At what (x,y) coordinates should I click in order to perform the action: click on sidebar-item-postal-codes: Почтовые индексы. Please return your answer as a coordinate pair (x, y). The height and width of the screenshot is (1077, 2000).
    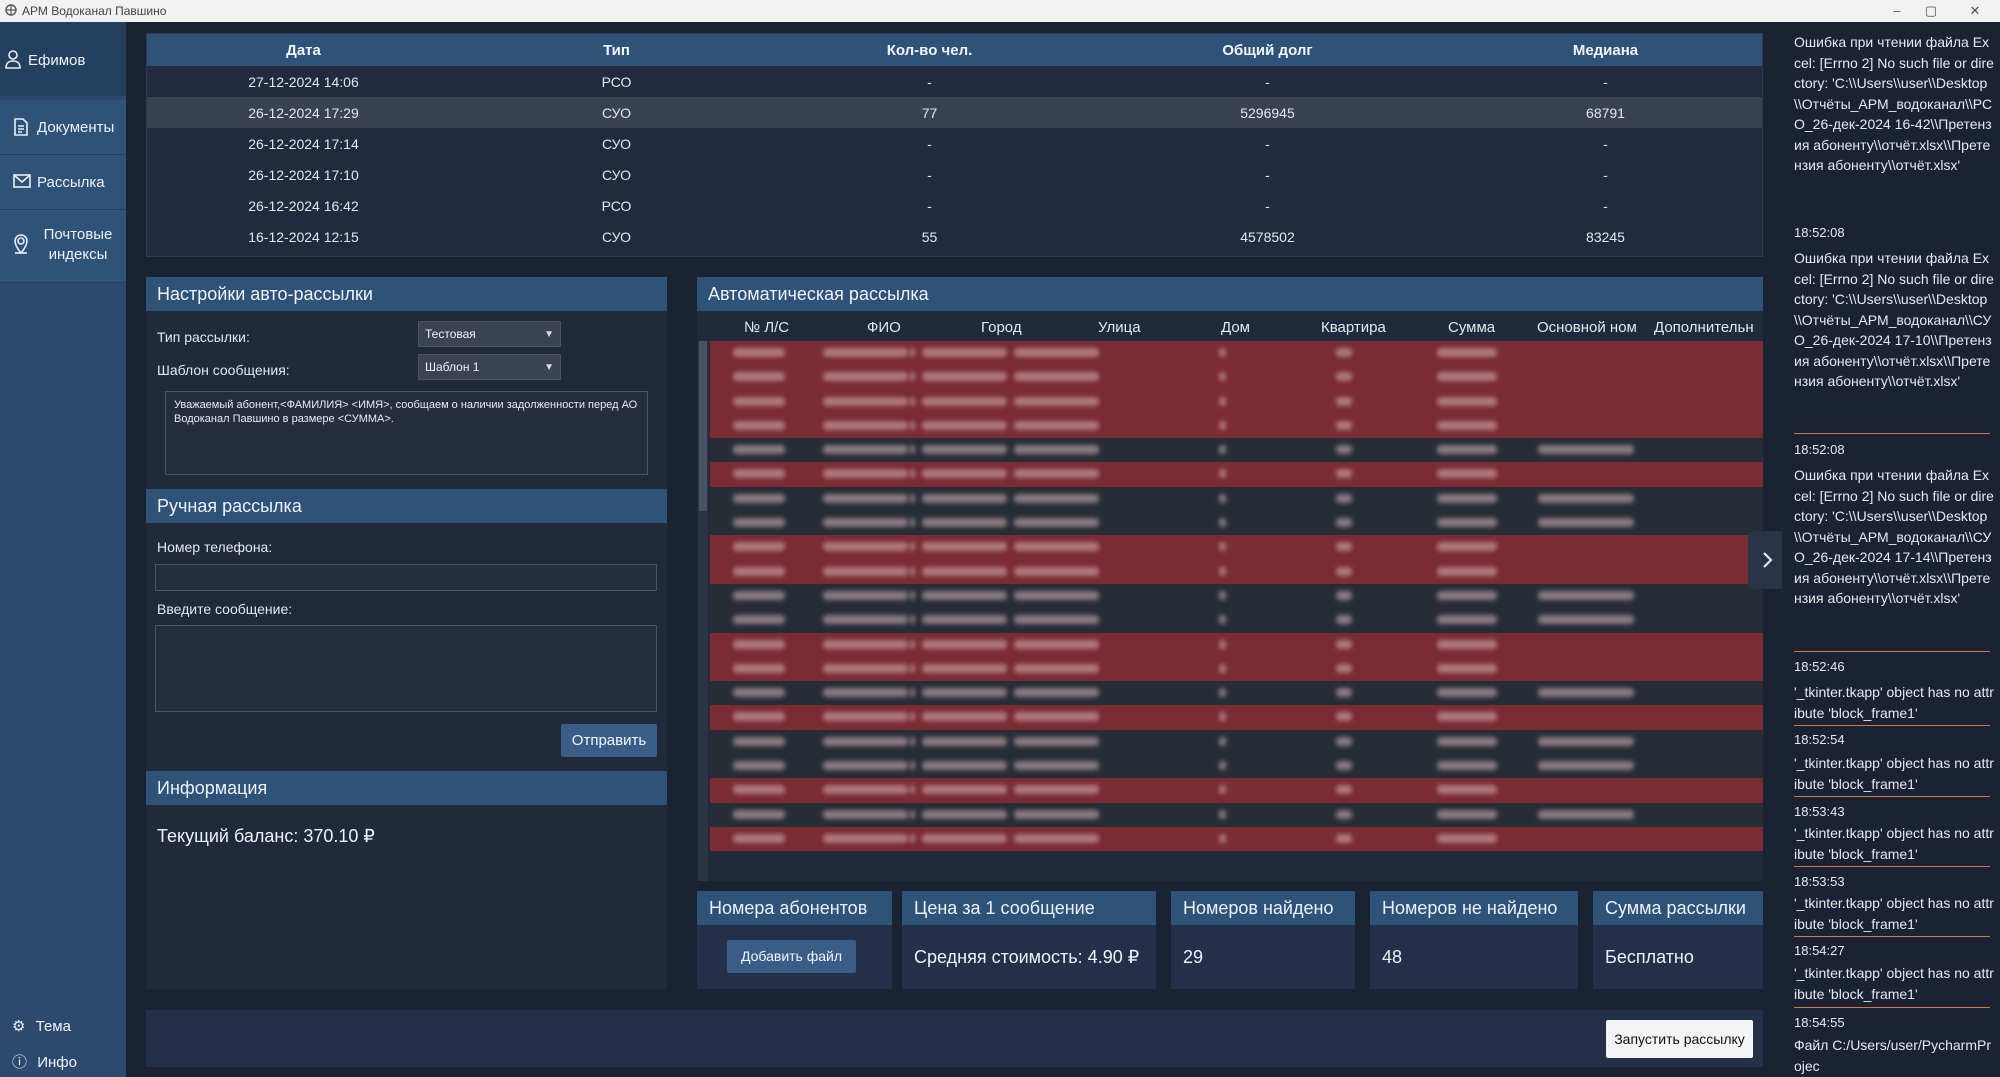
    Looking at the image, I should click on (63, 246).